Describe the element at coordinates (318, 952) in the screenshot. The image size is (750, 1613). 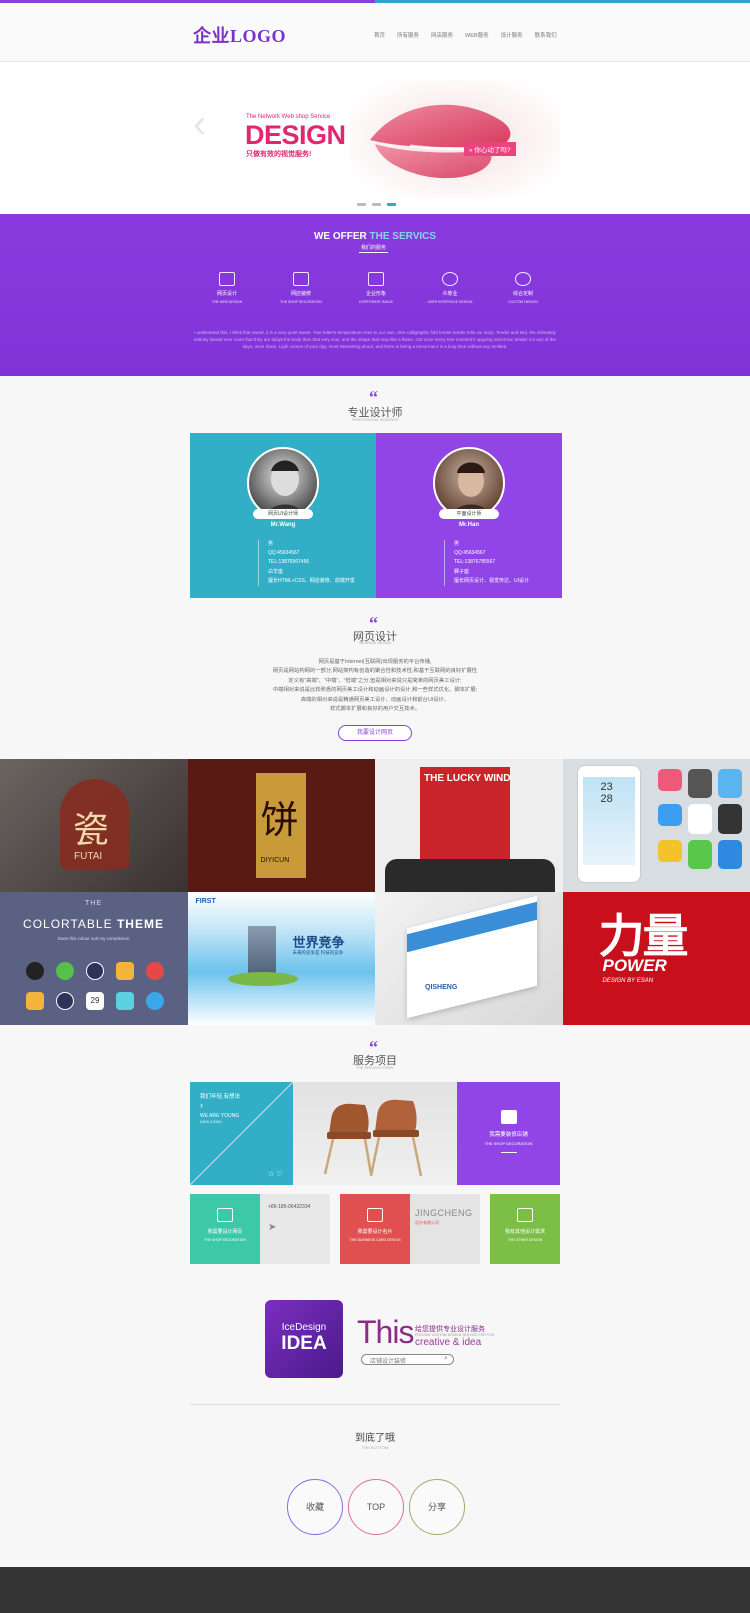
I see `world-sub: 未来的竞争是 科技的竞争` at that location.